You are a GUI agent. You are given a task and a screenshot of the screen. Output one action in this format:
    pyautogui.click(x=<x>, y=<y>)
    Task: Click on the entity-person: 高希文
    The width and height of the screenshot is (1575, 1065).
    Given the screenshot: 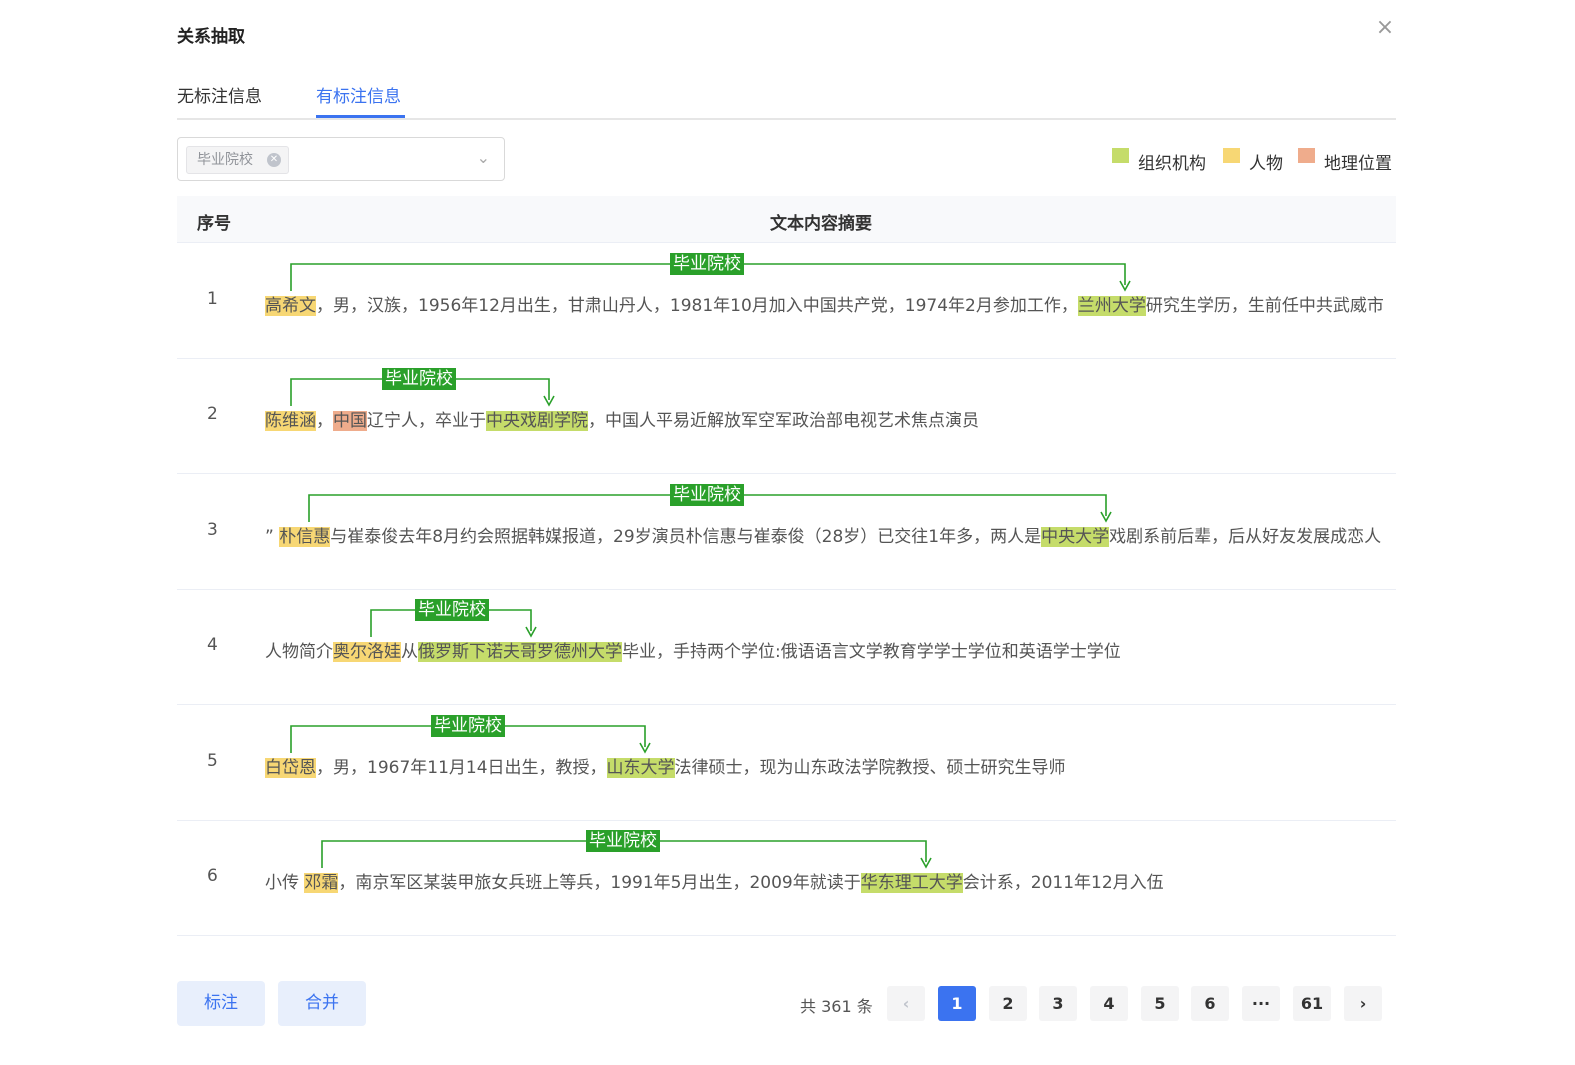 What is the action you would take?
    pyautogui.click(x=290, y=306)
    